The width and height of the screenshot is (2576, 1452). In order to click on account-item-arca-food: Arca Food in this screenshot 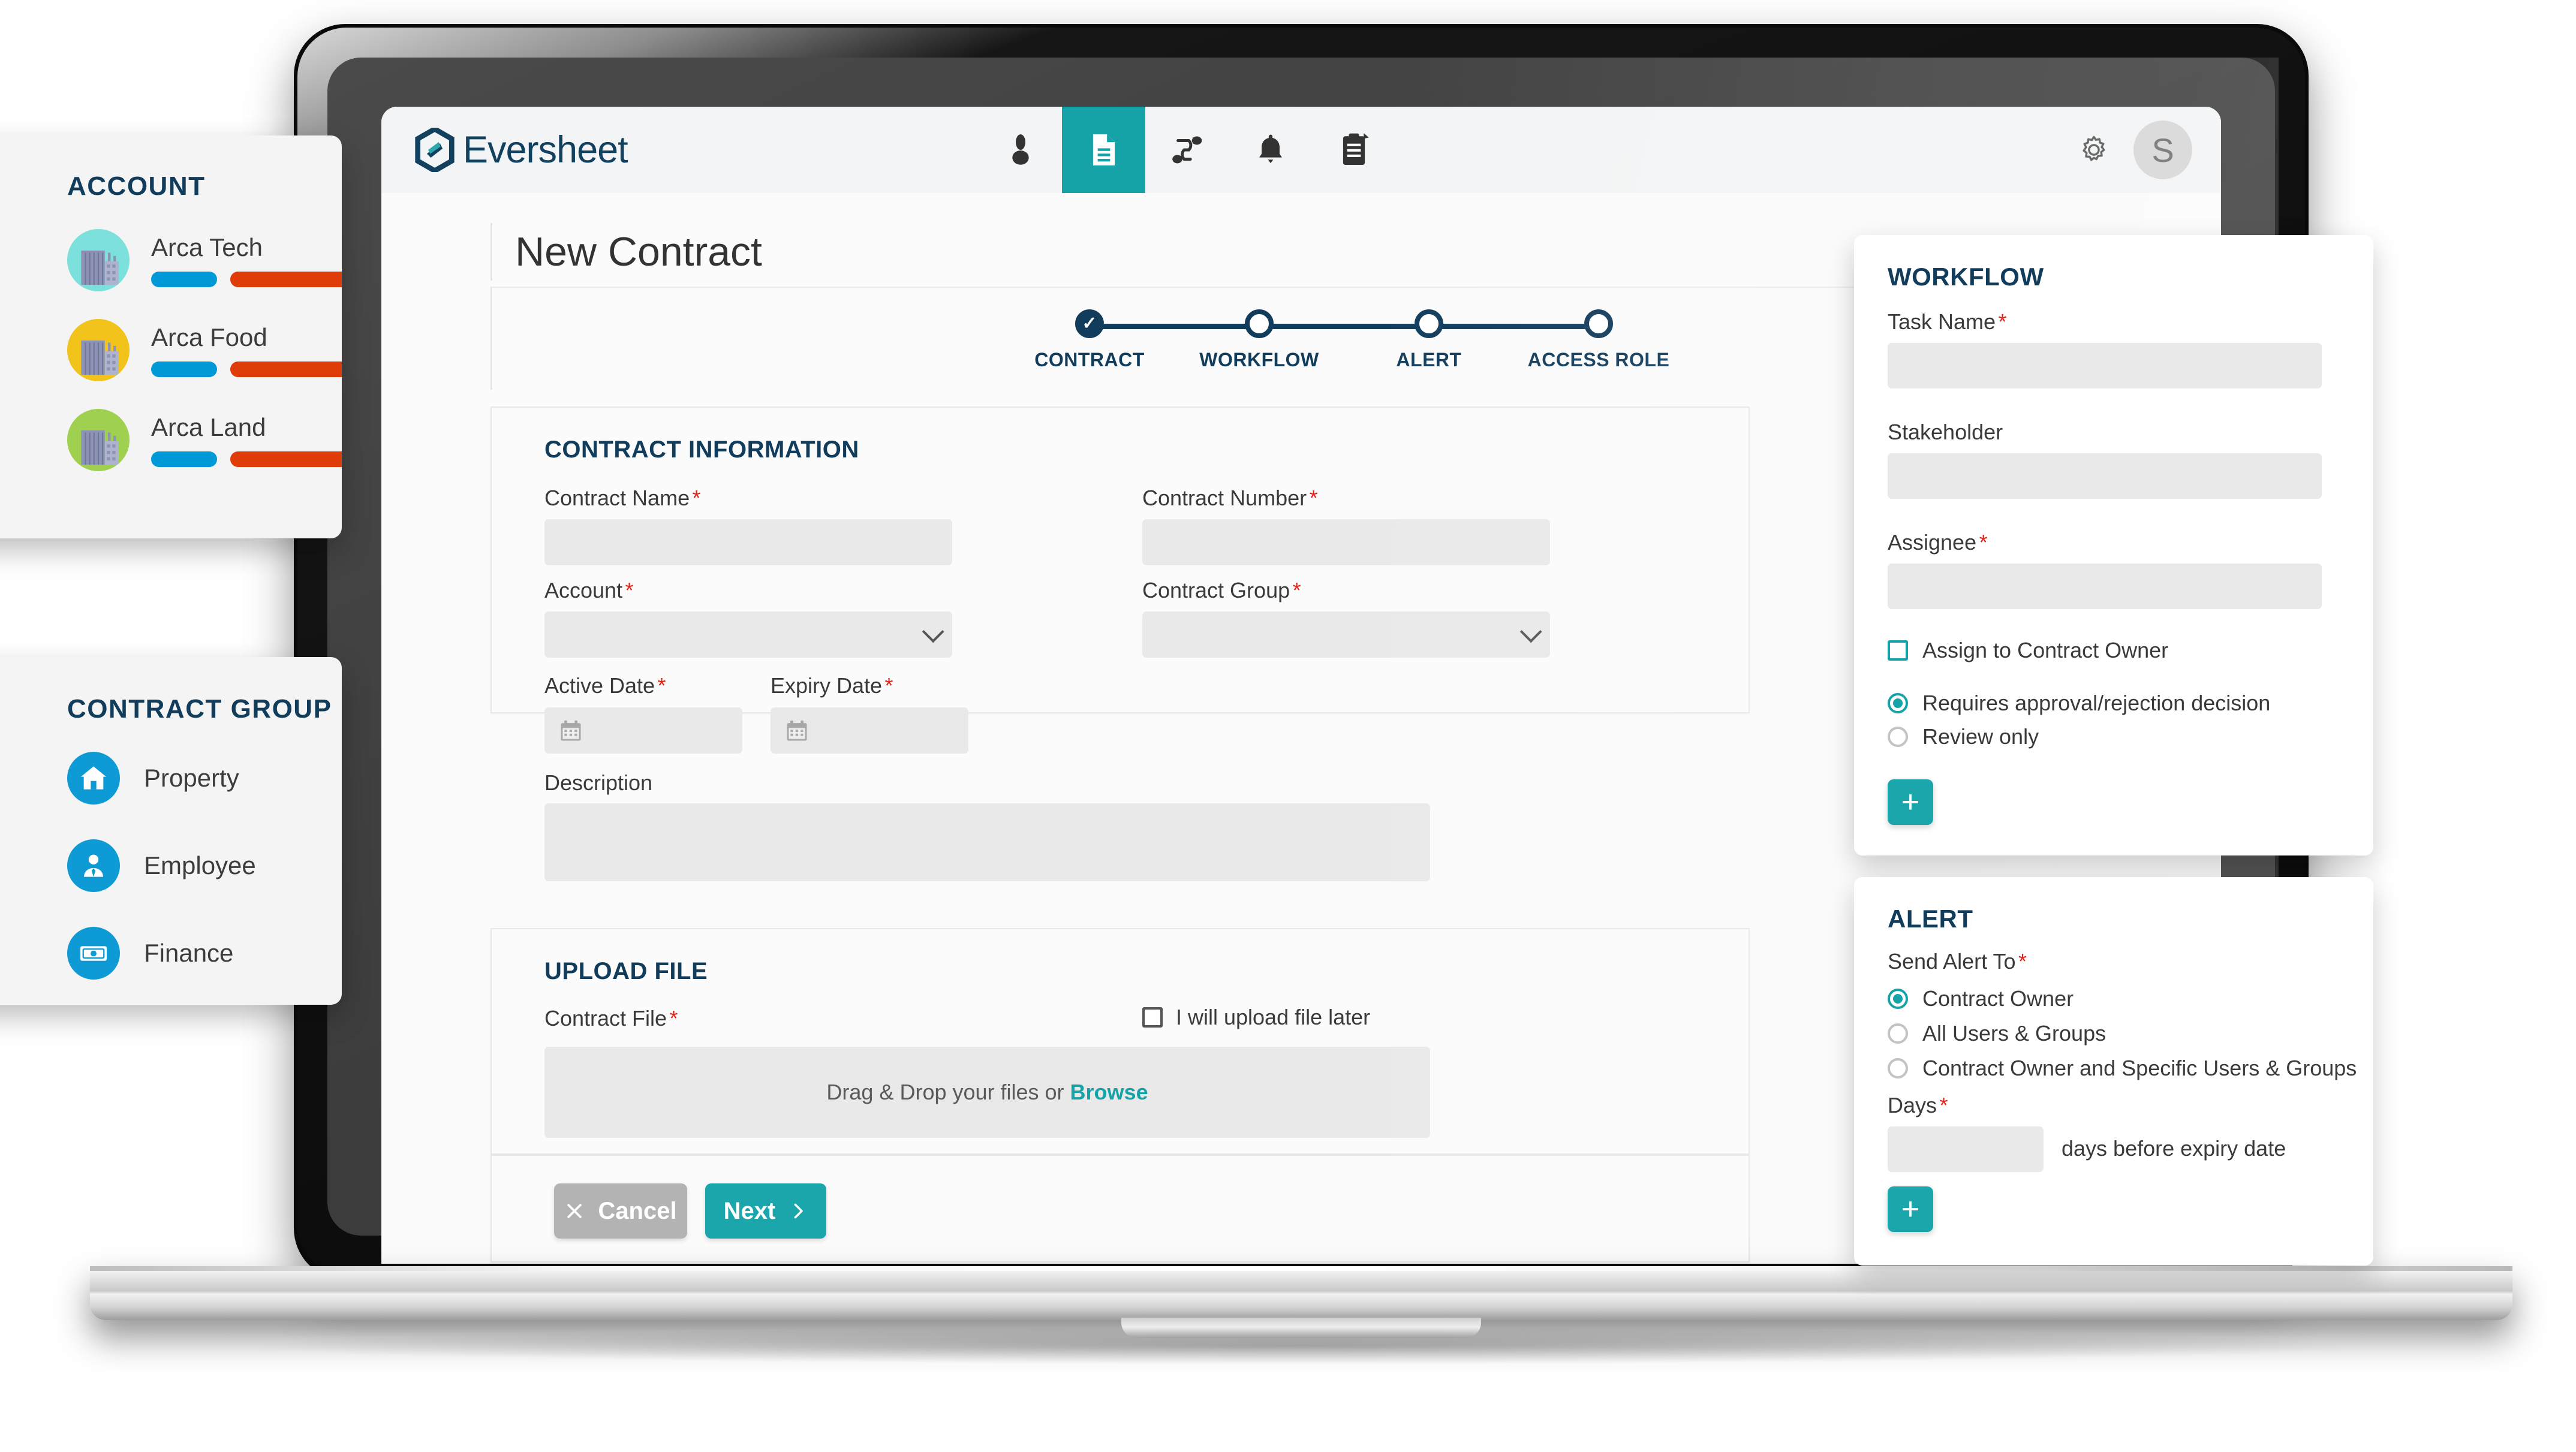, I will do `click(204, 350)`.